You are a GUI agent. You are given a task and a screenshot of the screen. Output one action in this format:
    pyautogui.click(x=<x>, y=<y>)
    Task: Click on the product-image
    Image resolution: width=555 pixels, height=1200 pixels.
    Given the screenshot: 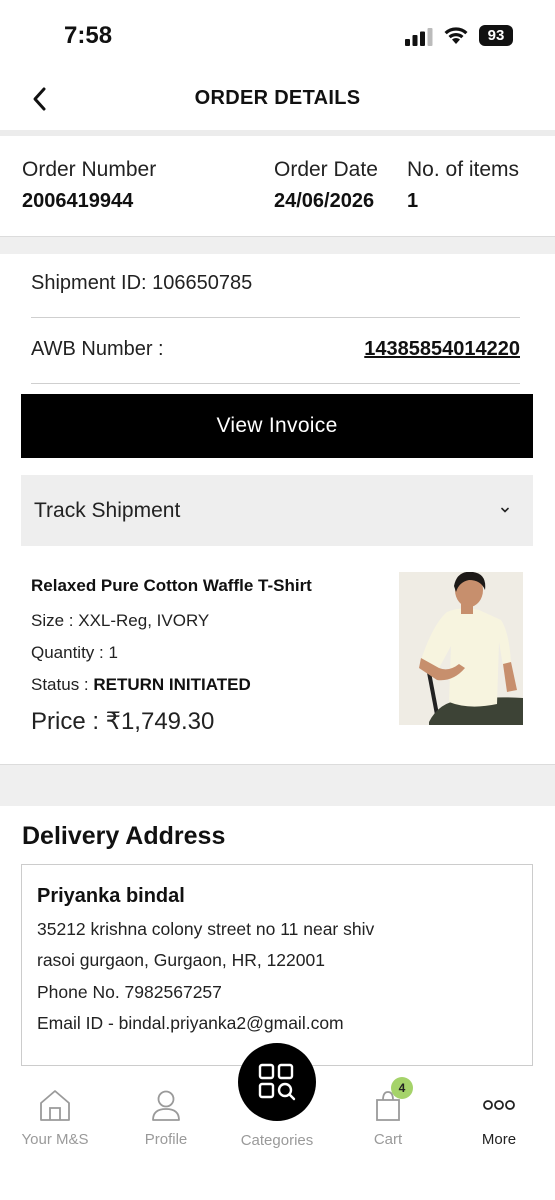 What is the action you would take?
    pyautogui.click(x=461, y=648)
    